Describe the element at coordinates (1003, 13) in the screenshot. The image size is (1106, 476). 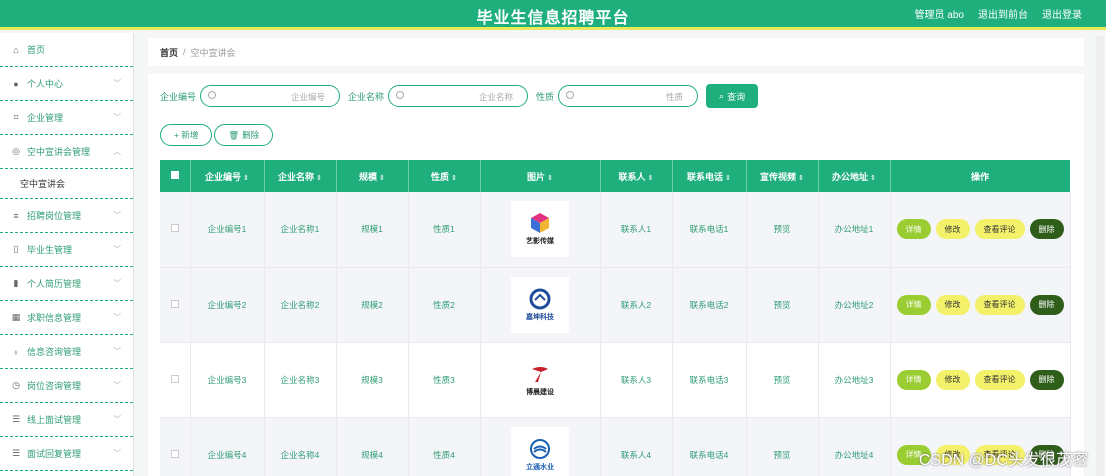
I see `exit-to-front-link: 退出到前台` at that location.